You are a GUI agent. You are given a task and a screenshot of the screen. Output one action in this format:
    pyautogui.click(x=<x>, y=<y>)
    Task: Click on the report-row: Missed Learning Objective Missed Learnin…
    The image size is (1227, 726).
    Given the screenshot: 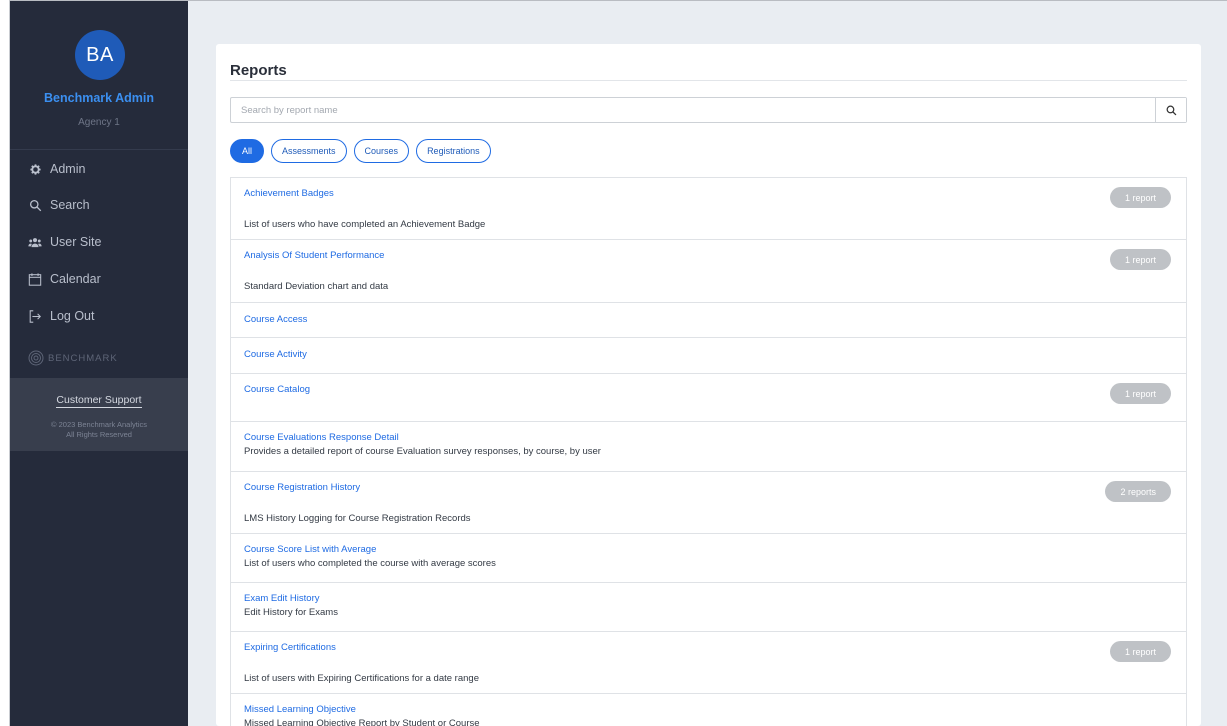 What is the action you would take?
    pyautogui.click(x=708, y=710)
    